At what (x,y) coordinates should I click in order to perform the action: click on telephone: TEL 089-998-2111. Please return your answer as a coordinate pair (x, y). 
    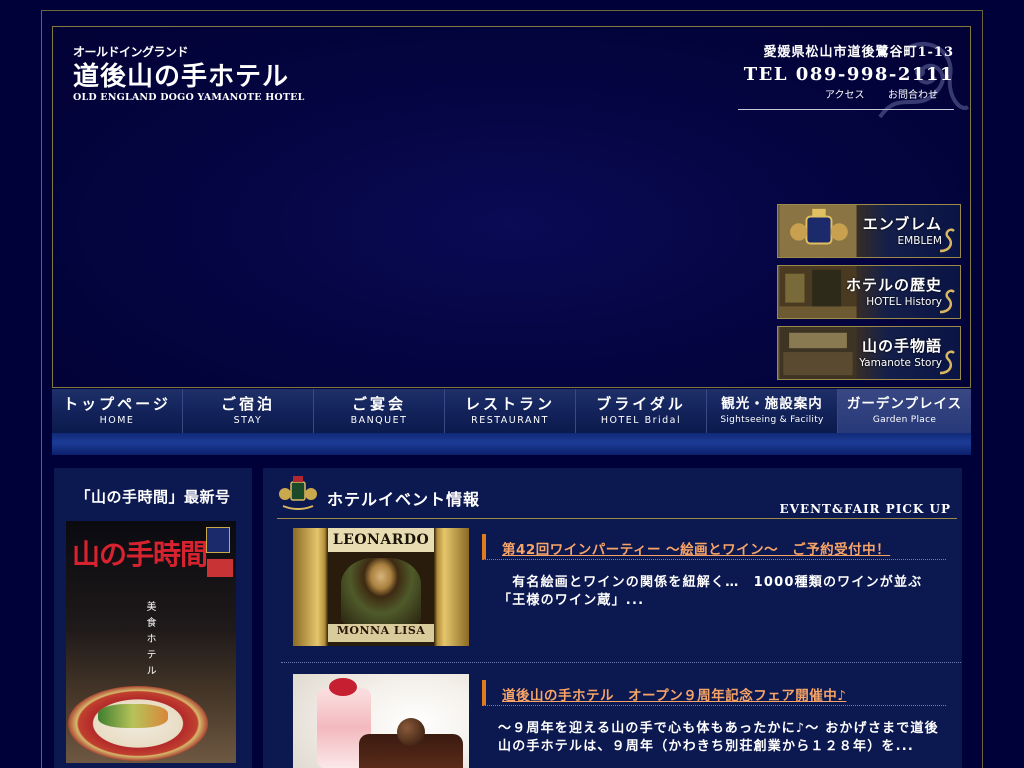
    Looking at the image, I should click on (848, 74).